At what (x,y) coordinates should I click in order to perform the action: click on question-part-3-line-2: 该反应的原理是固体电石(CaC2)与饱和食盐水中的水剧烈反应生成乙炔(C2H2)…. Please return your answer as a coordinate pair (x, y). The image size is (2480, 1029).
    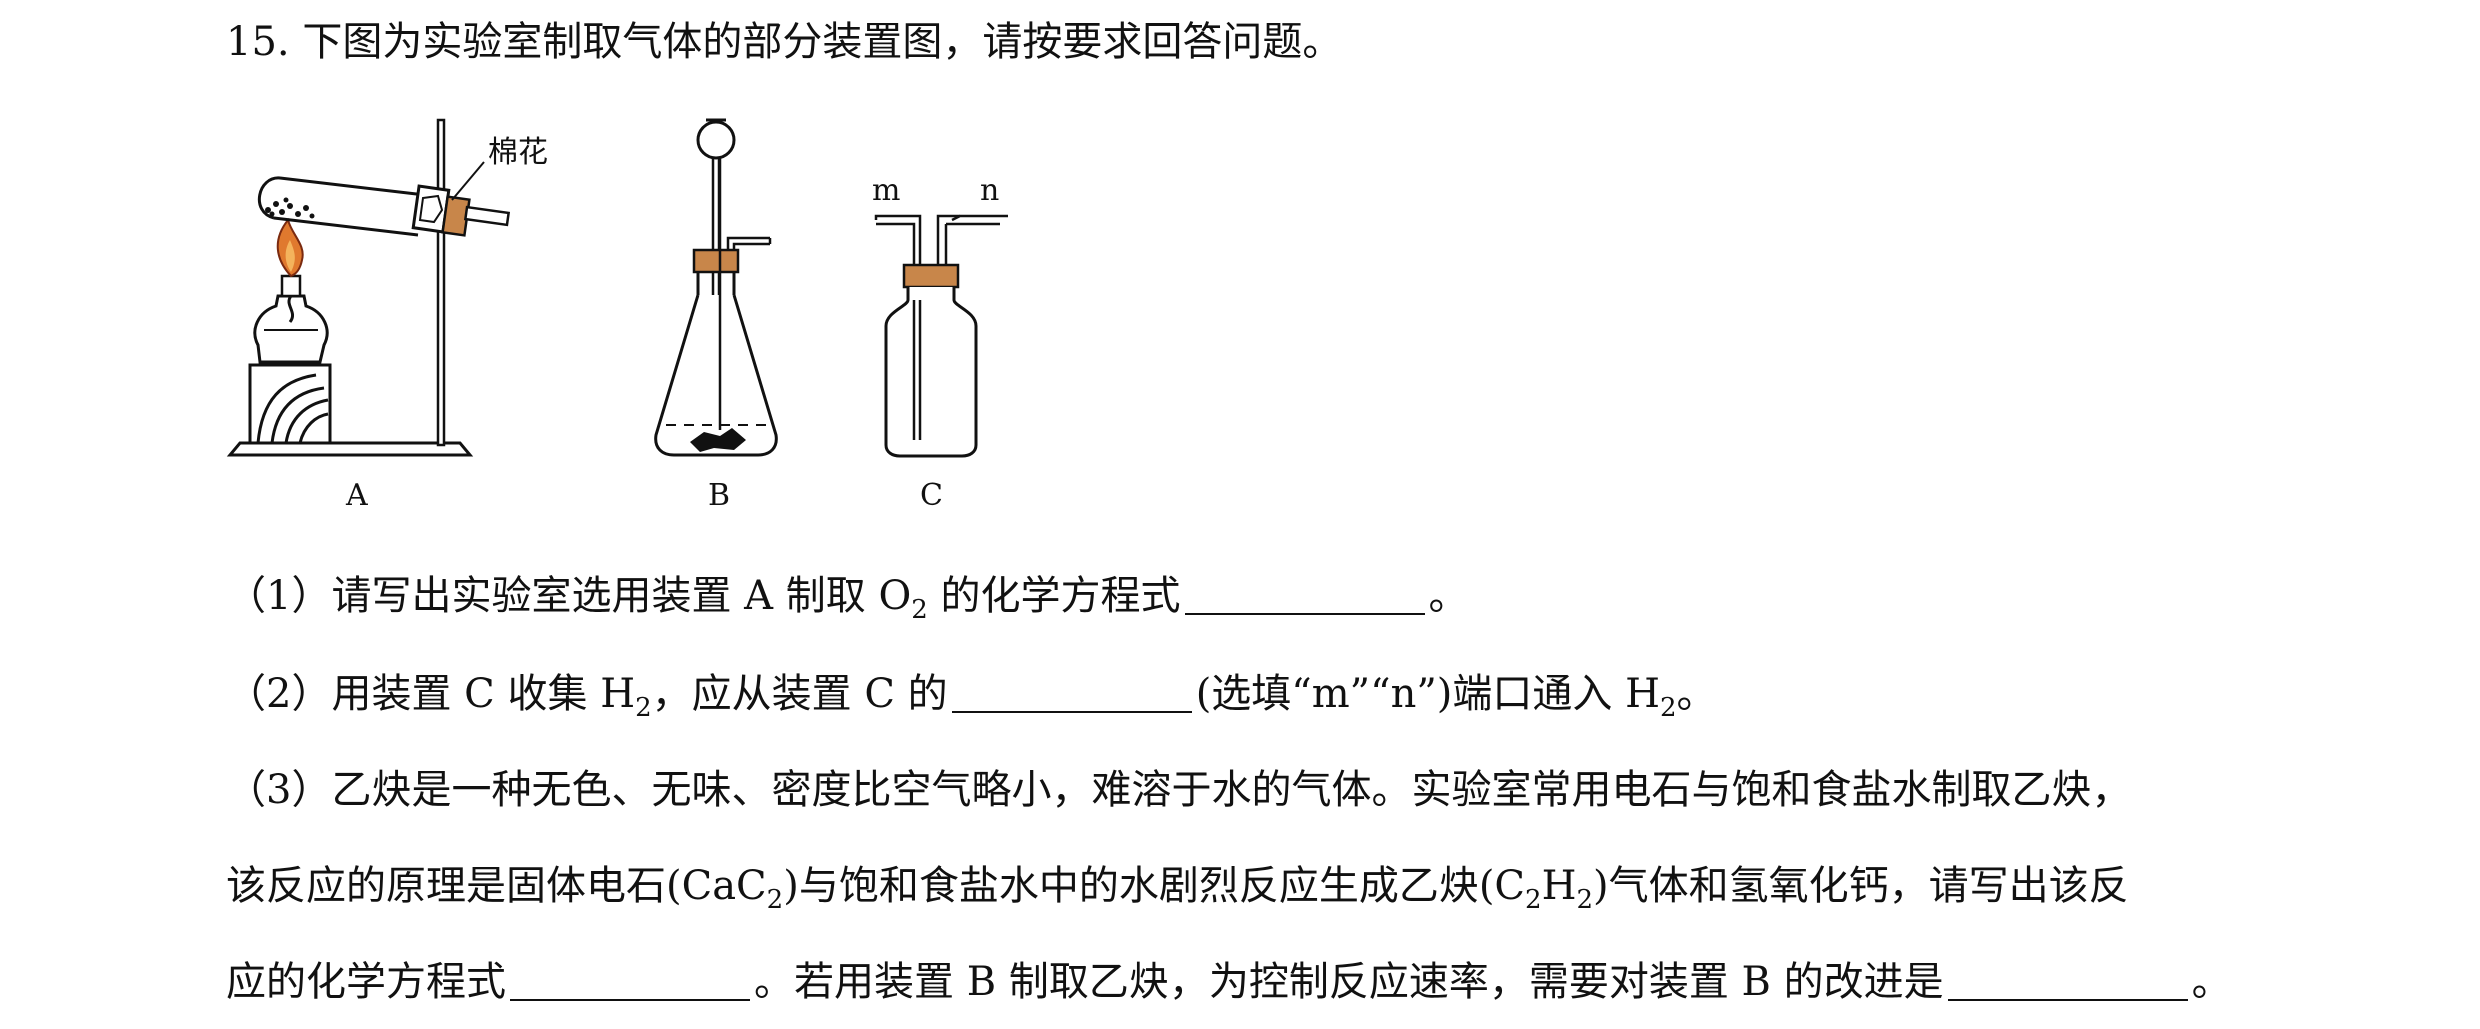
    Looking at the image, I should click on (1177, 886).